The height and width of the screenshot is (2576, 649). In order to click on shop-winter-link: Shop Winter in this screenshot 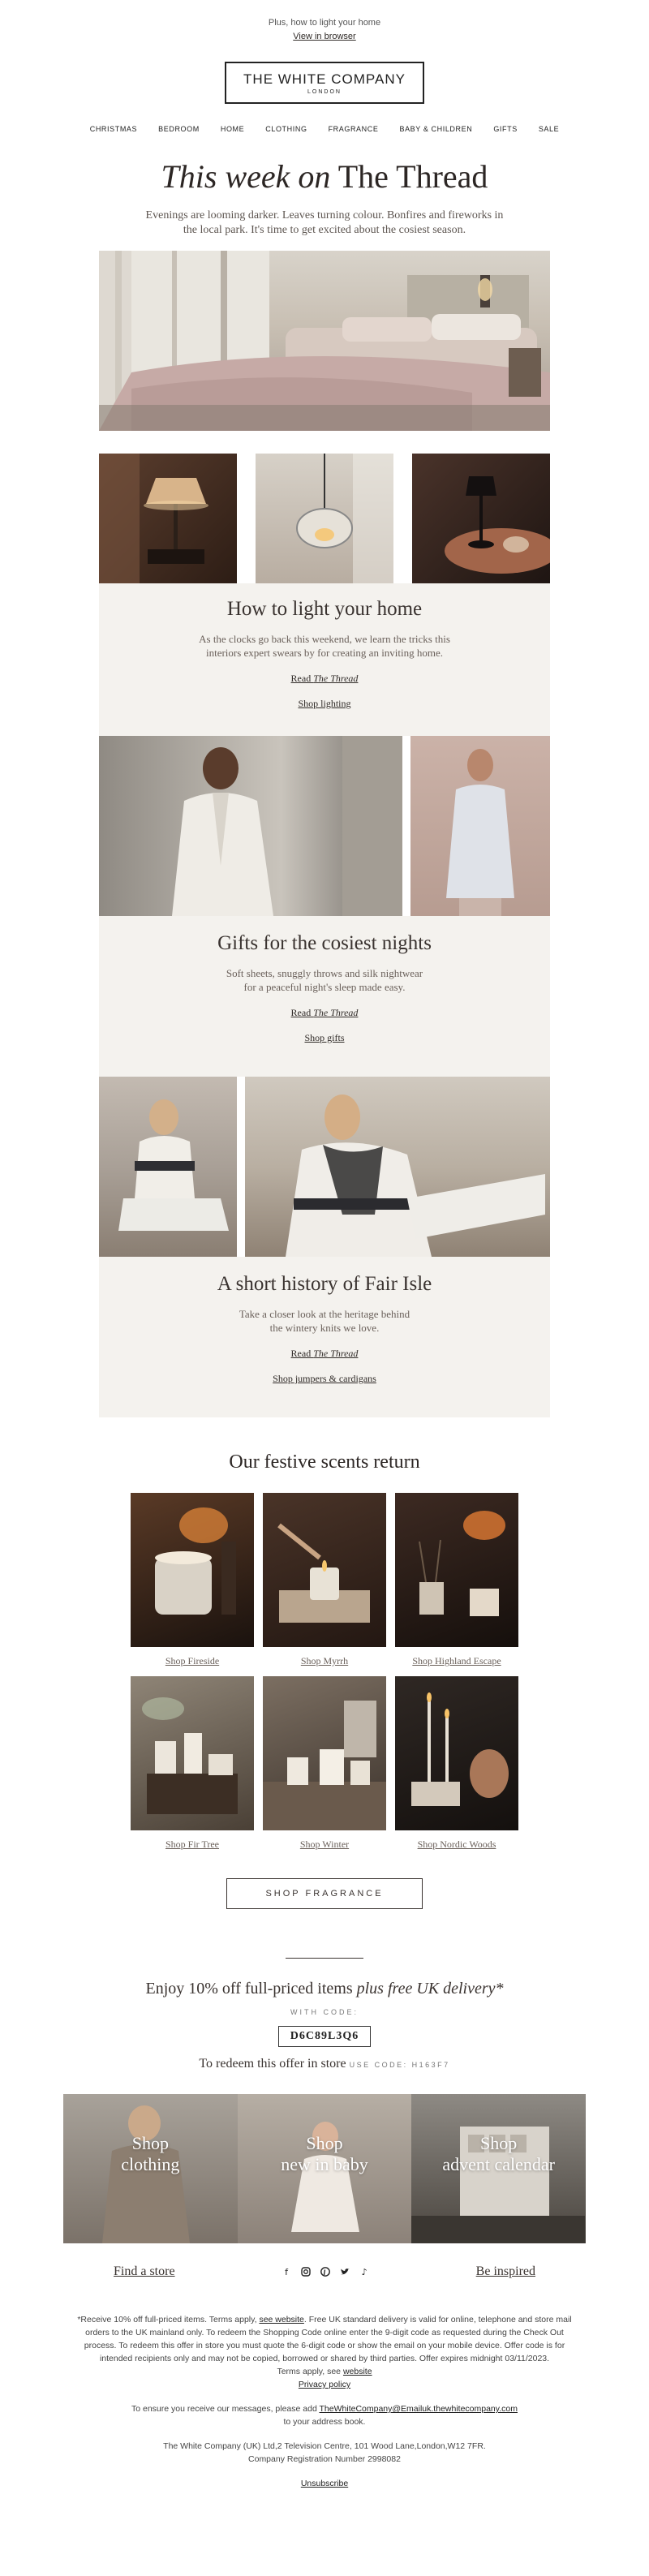, I will do `click(324, 1844)`.